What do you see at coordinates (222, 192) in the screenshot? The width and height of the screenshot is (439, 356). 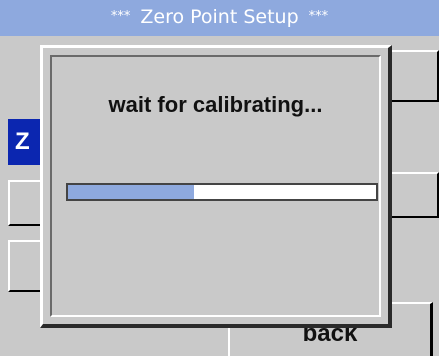 I see `calibration-progress-bar` at bounding box center [222, 192].